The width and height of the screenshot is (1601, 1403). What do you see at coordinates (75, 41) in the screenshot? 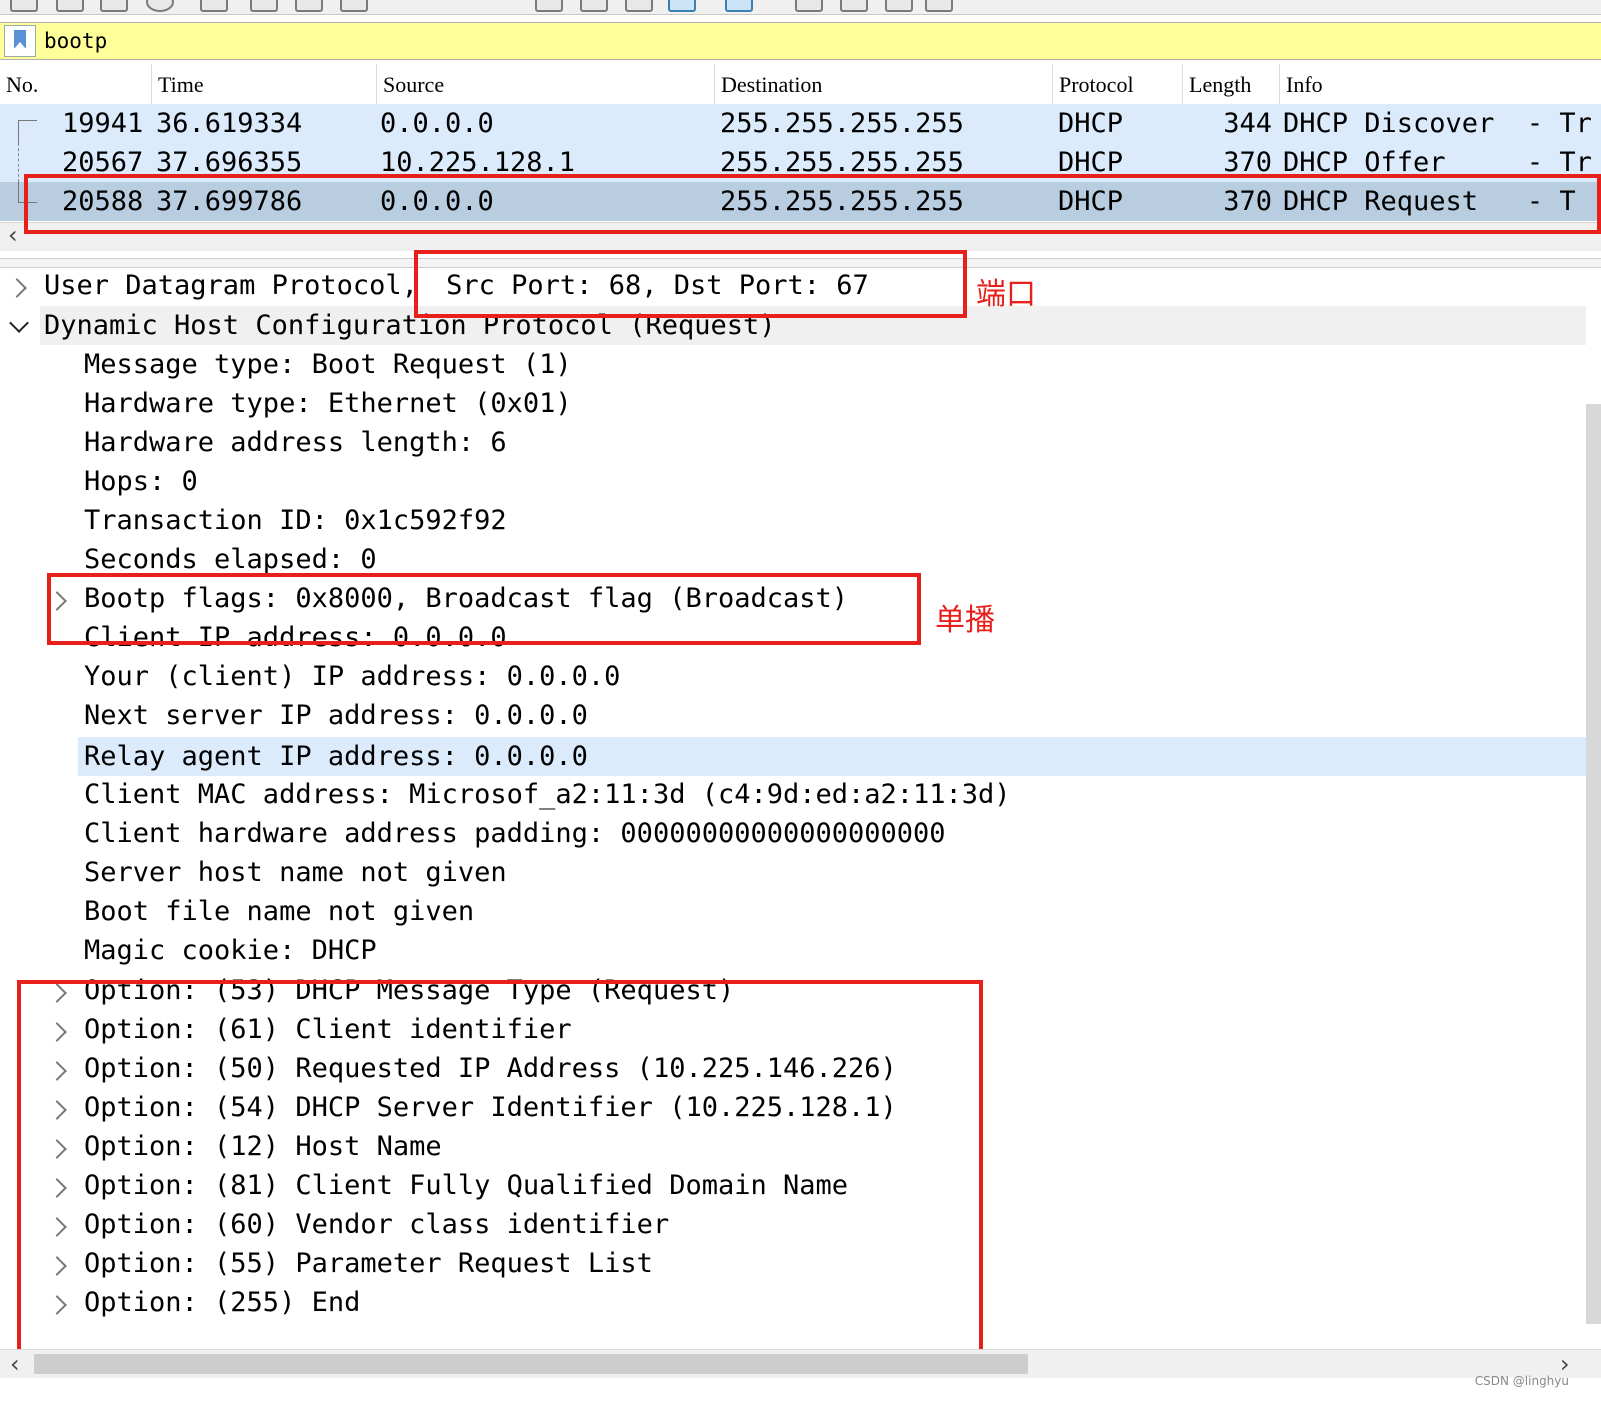
I see `display-filter-input: bootp` at bounding box center [75, 41].